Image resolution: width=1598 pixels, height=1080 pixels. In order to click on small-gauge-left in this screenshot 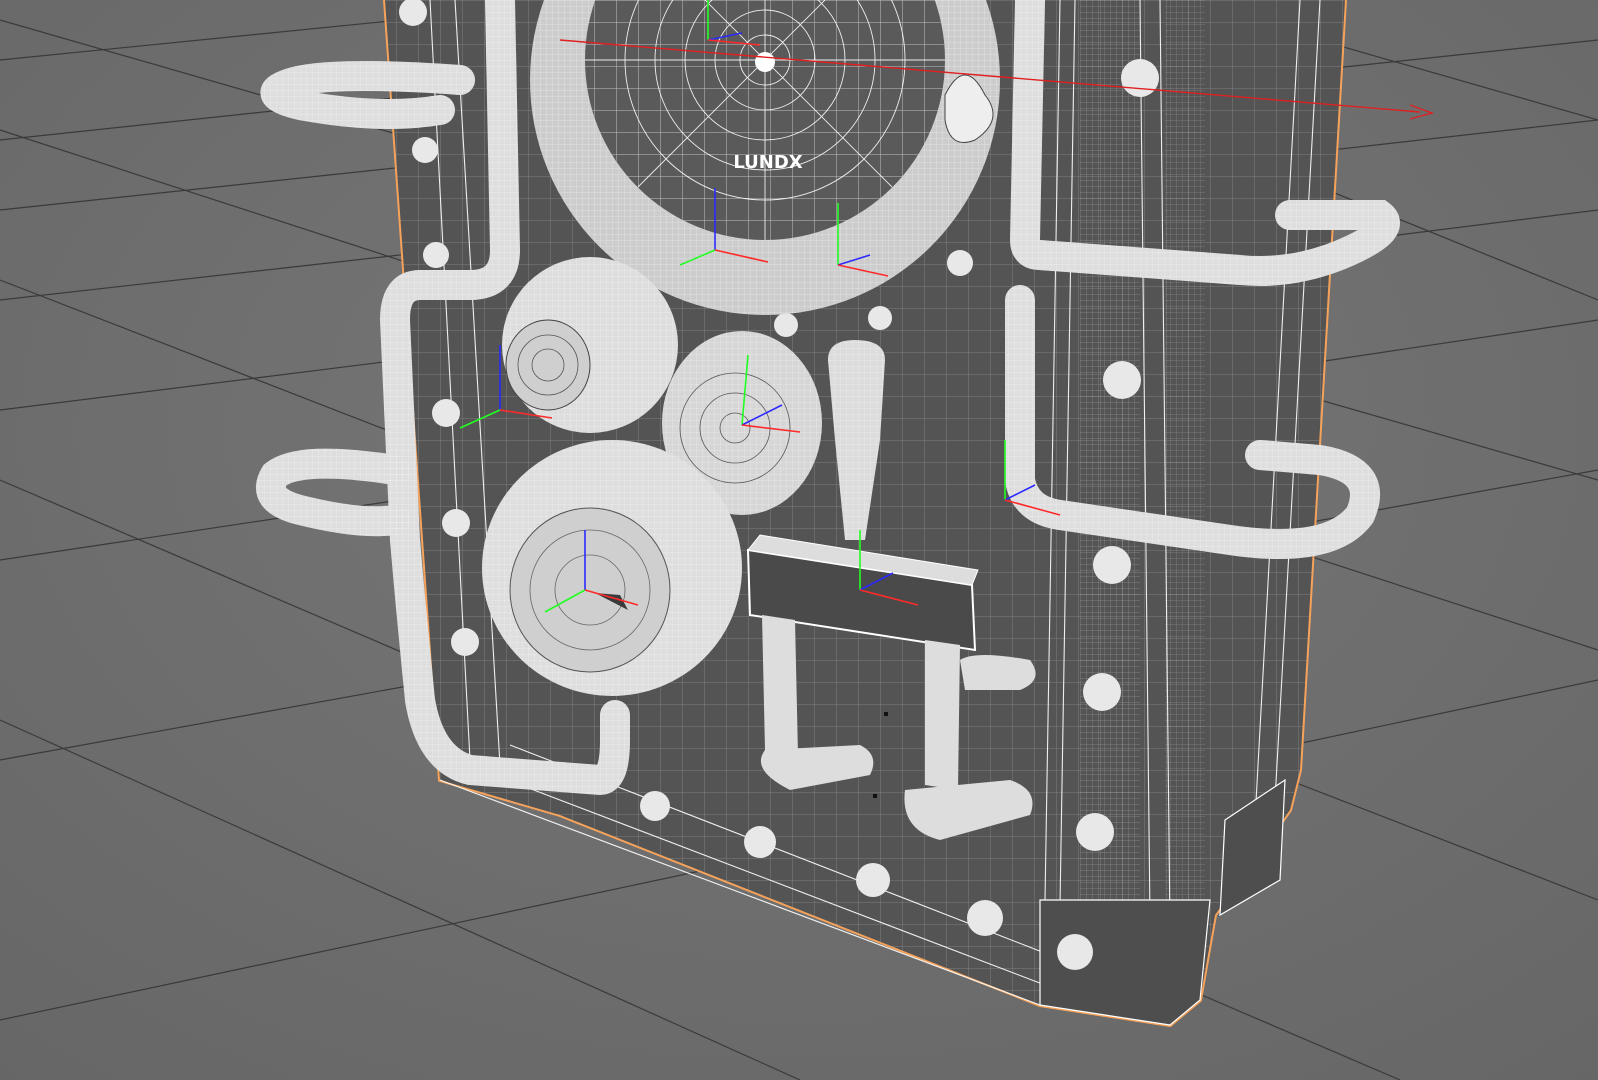, I will do `click(590, 345)`.